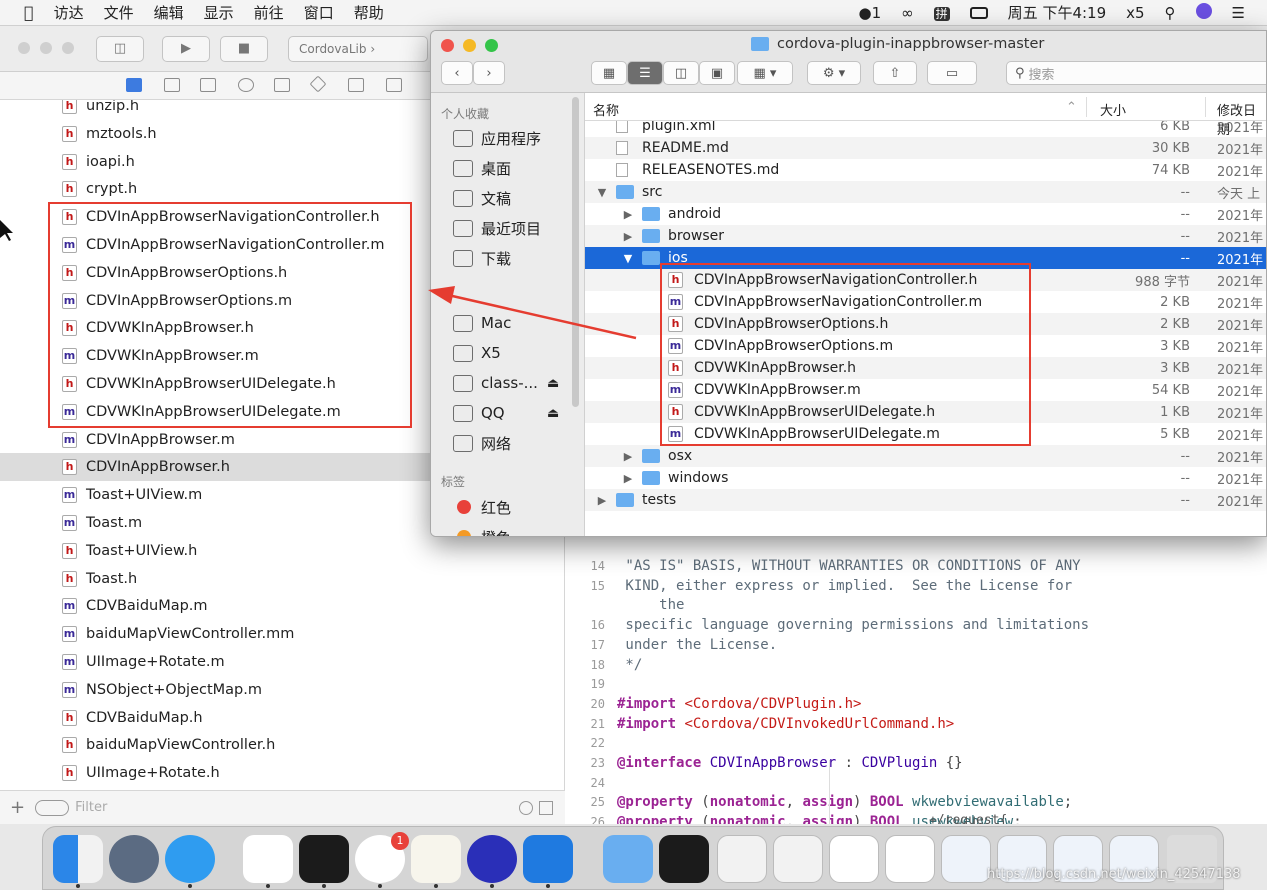 The height and width of the screenshot is (890, 1267). Describe the element at coordinates (684, 859) in the screenshot. I see `exec-icon` at that location.